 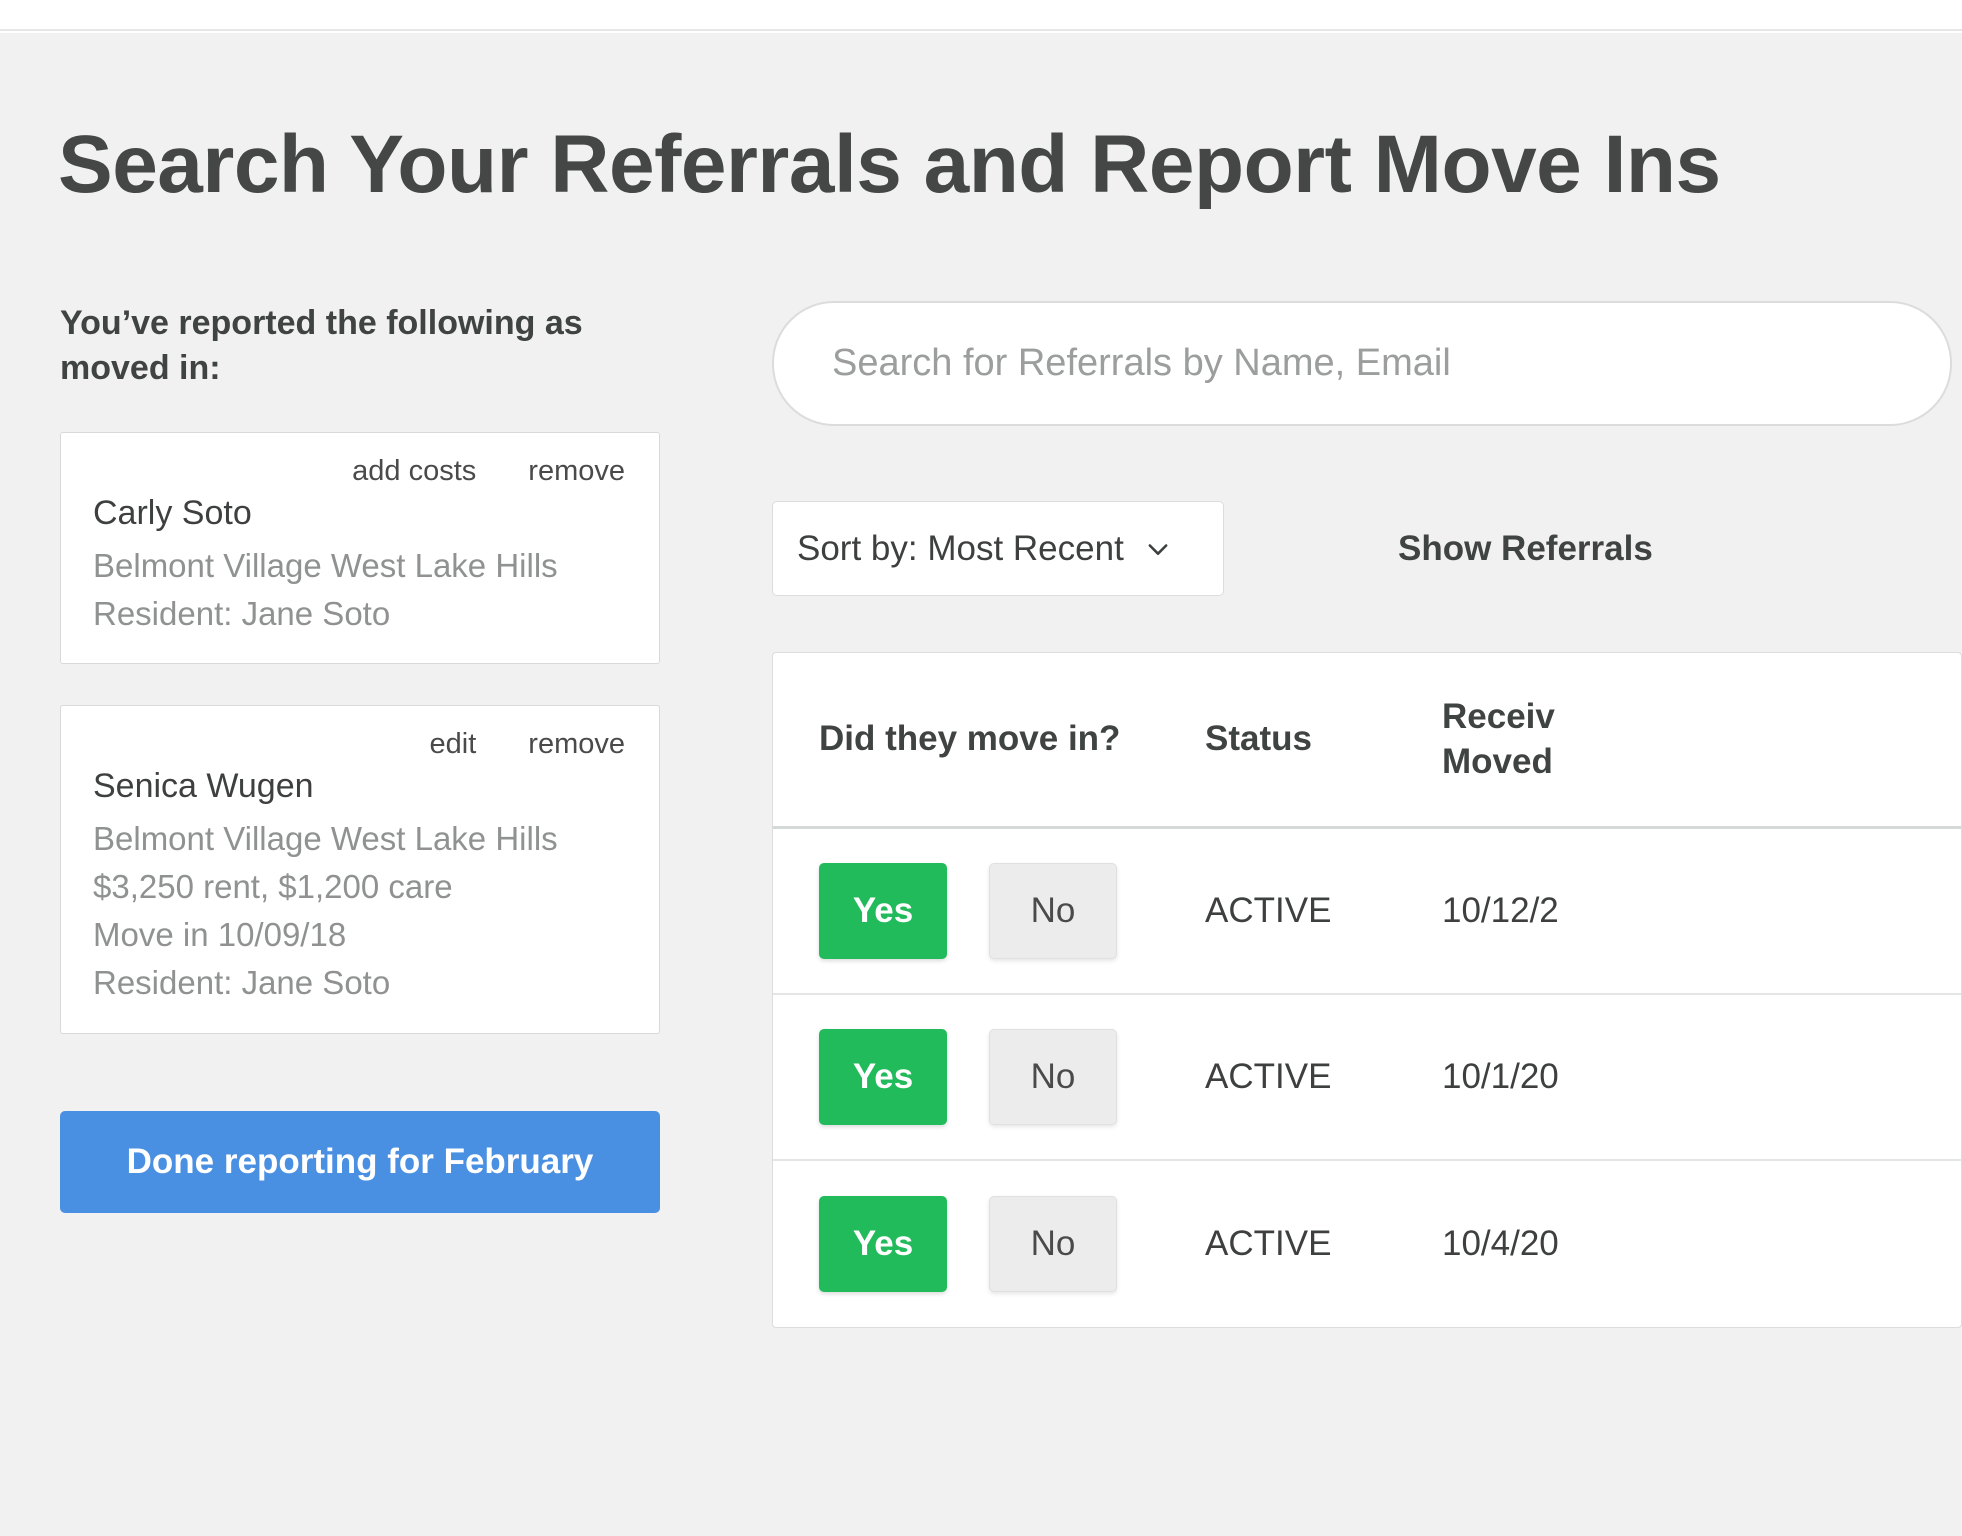 I want to click on sort-by-dropdown: Sort by: Most Recent, so click(x=998, y=548).